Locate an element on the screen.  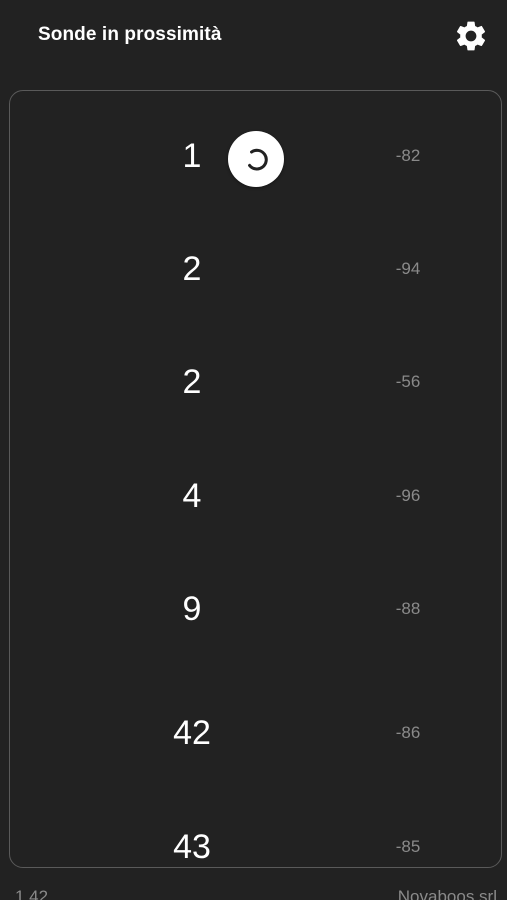
probe-row: 2 -56 is located at coordinates (255, 382).